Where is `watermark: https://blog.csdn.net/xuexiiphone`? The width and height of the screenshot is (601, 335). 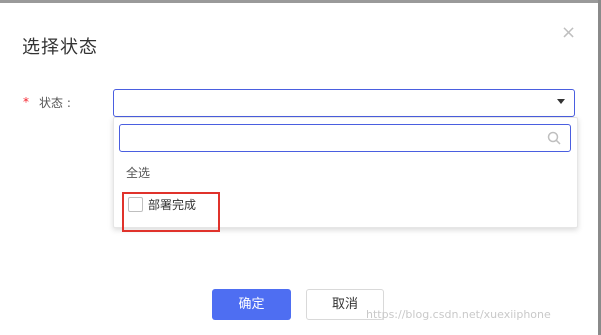 watermark: https://blog.csdn.net/xuexiiphone is located at coordinates (458, 314).